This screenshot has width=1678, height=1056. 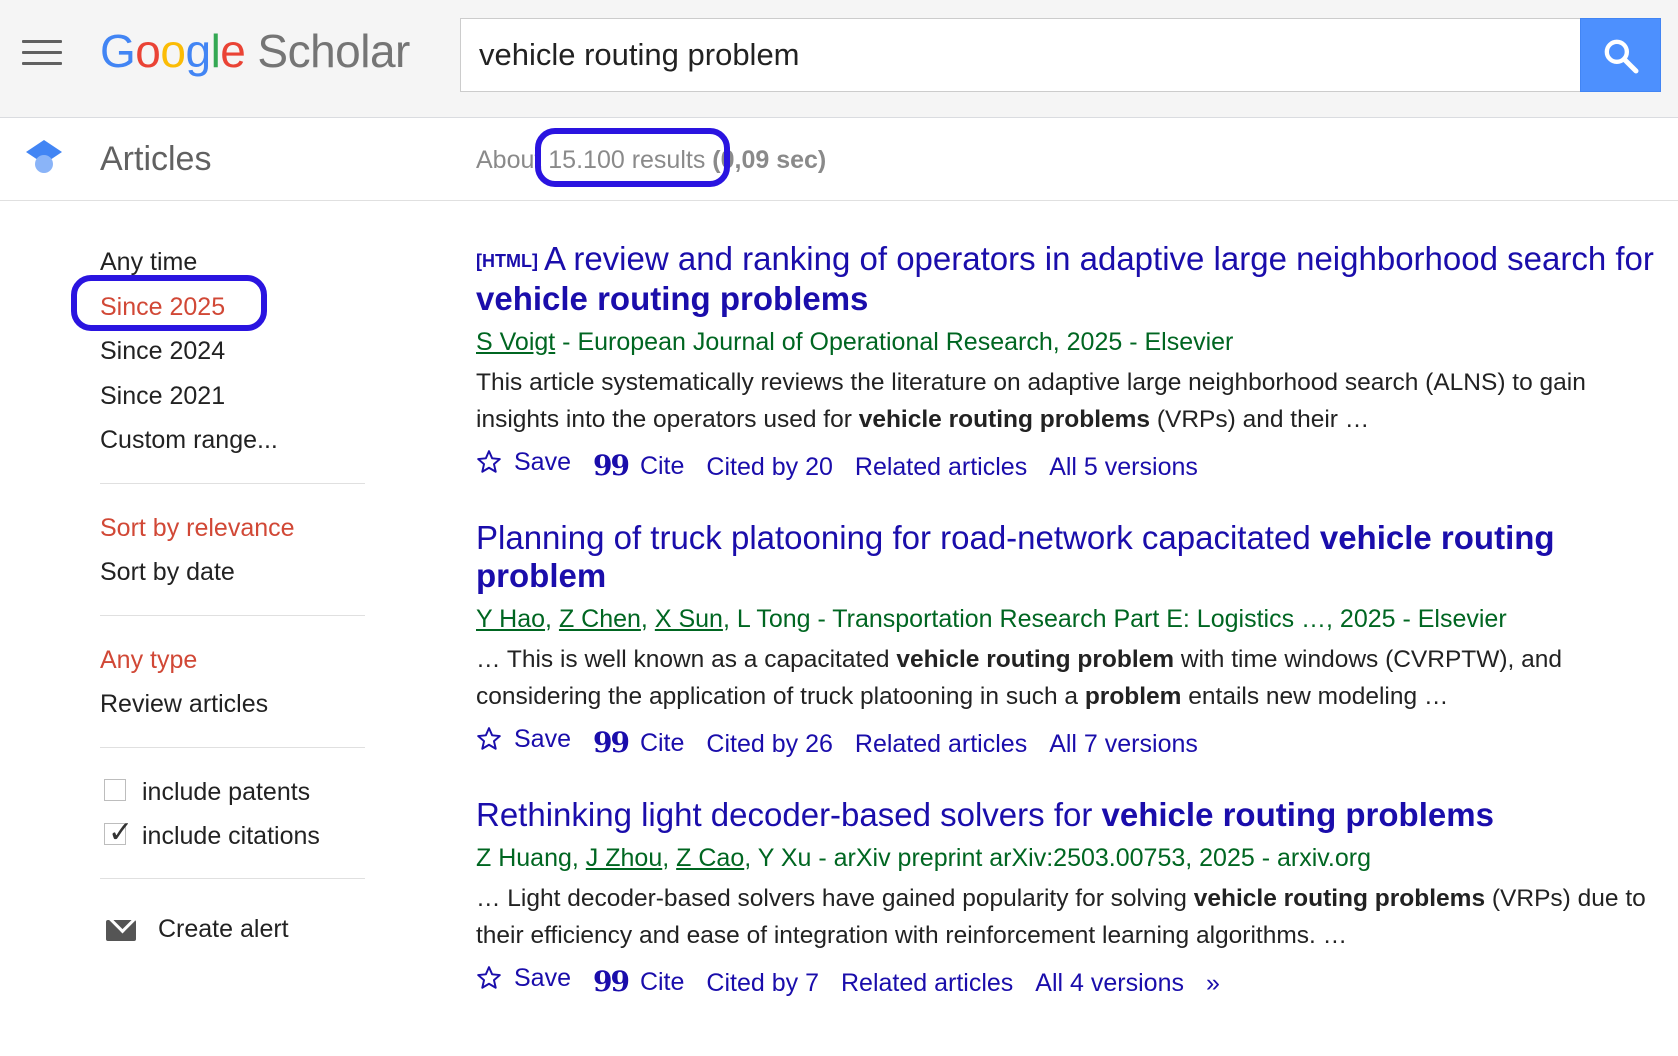 What do you see at coordinates (839, 159) in the screenshot?
I see `sub-header: Articles About 15.100 results (0,09 sec)` at bounding box center [839, 159].